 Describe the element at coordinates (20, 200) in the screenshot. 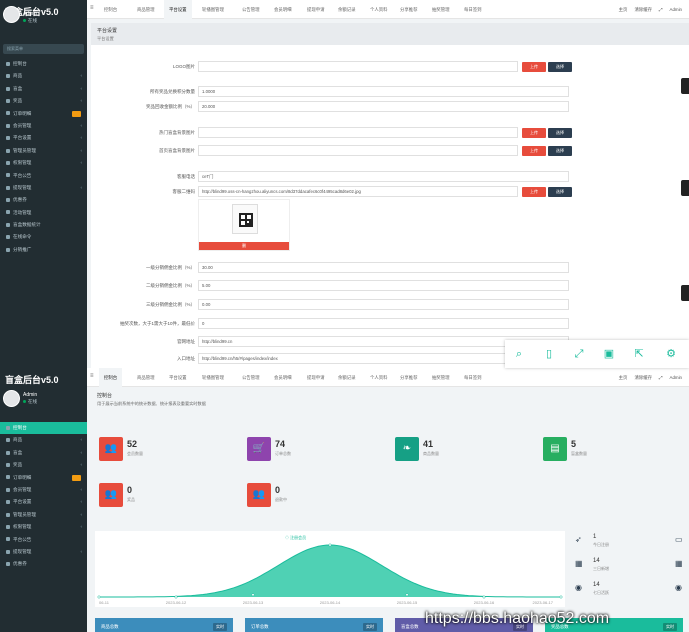

I see `sidebar-item-label: 优惠券` at that location.